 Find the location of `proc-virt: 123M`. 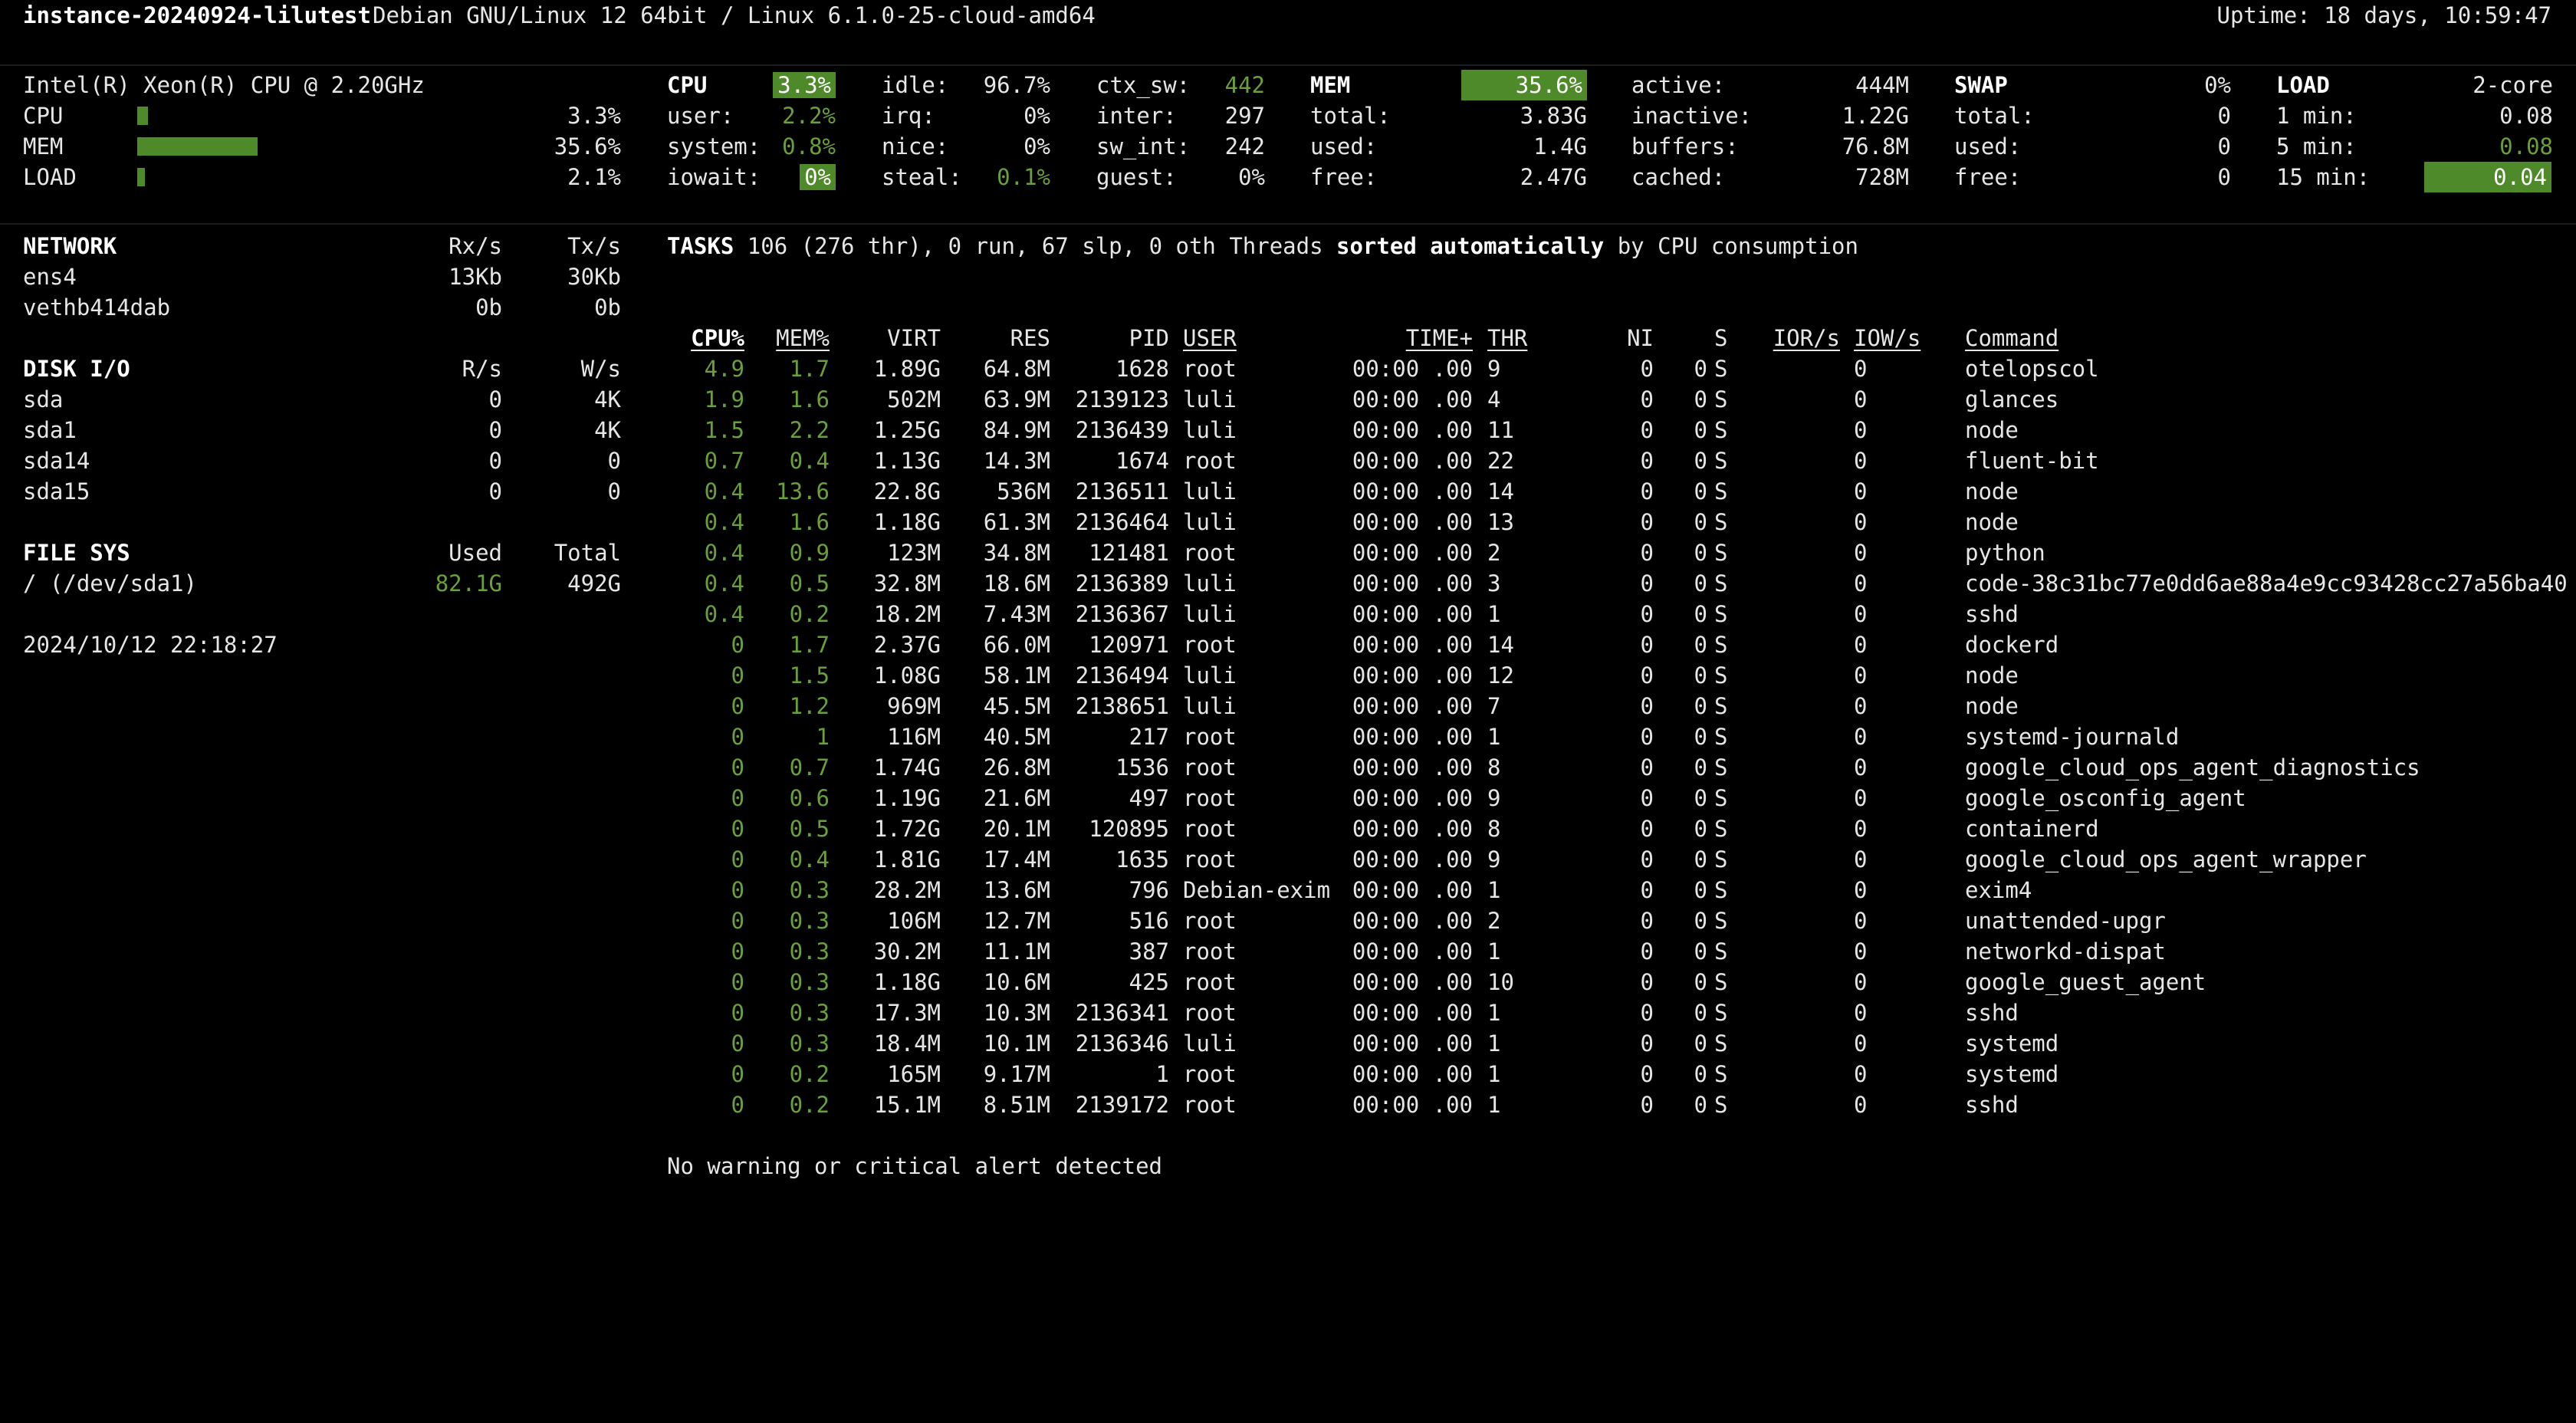

proc-virt: 123M is located at coordinates (914, 553).